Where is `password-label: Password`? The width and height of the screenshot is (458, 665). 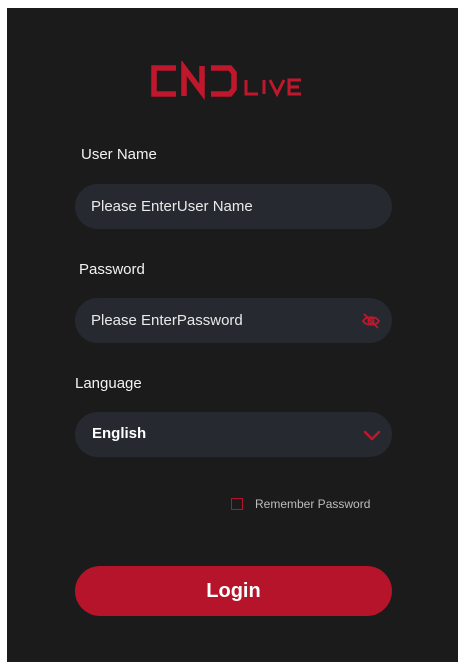
password-label: Password is located at coordinates (112, 269).